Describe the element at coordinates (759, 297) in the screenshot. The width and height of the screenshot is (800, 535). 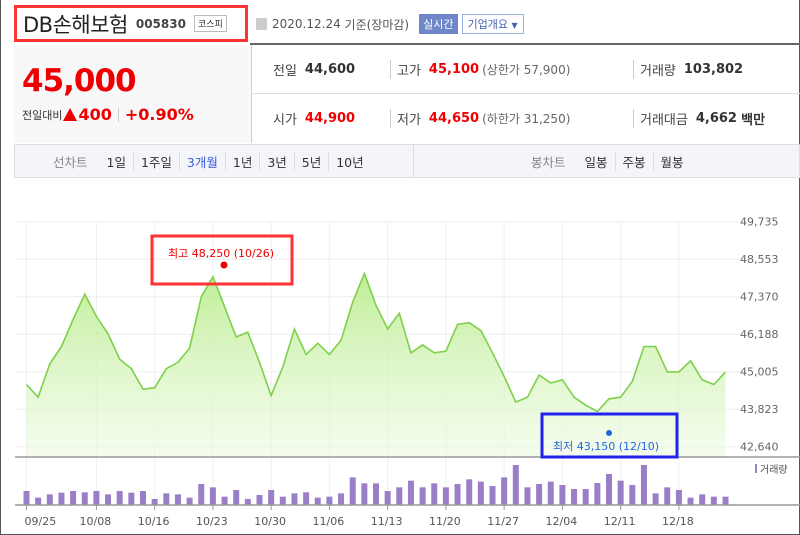
I see `y-tick-label: 47,370` at that location.